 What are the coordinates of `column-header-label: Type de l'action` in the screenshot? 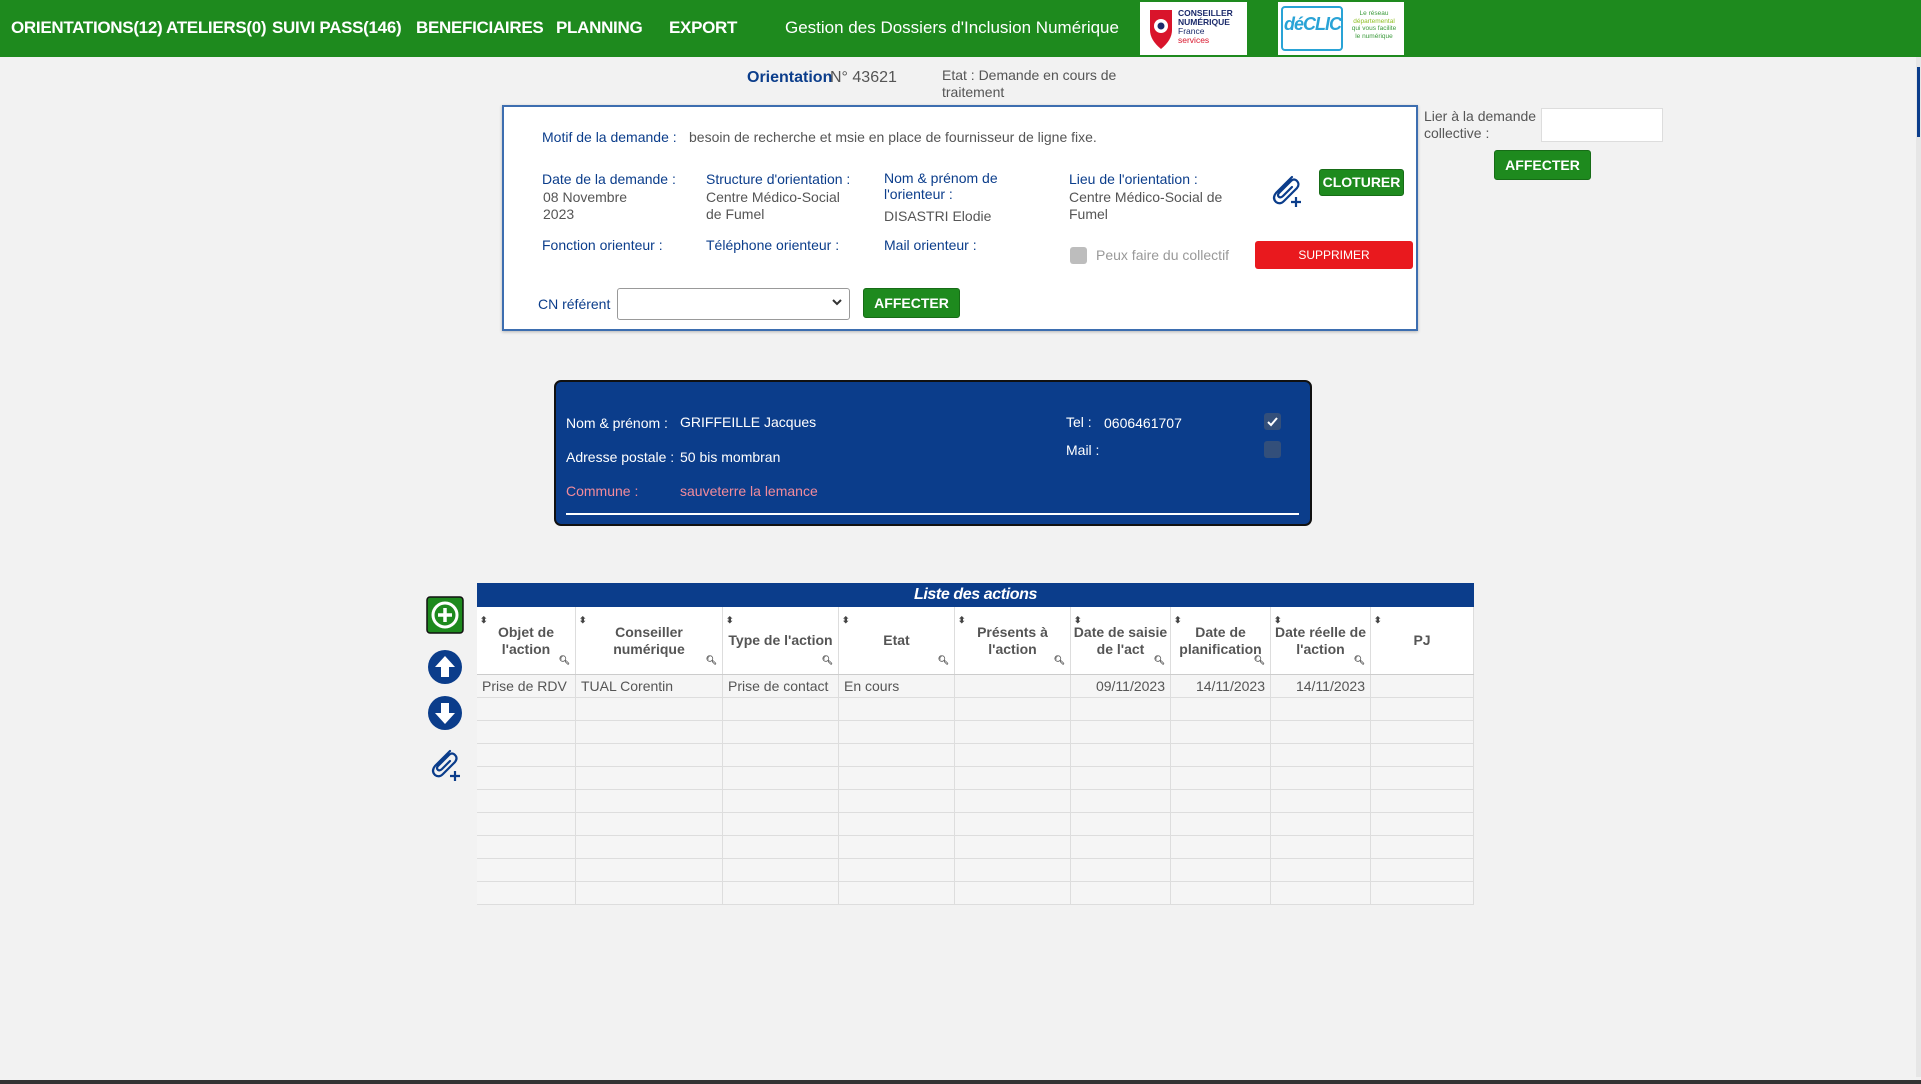 It's located at (780, 640).